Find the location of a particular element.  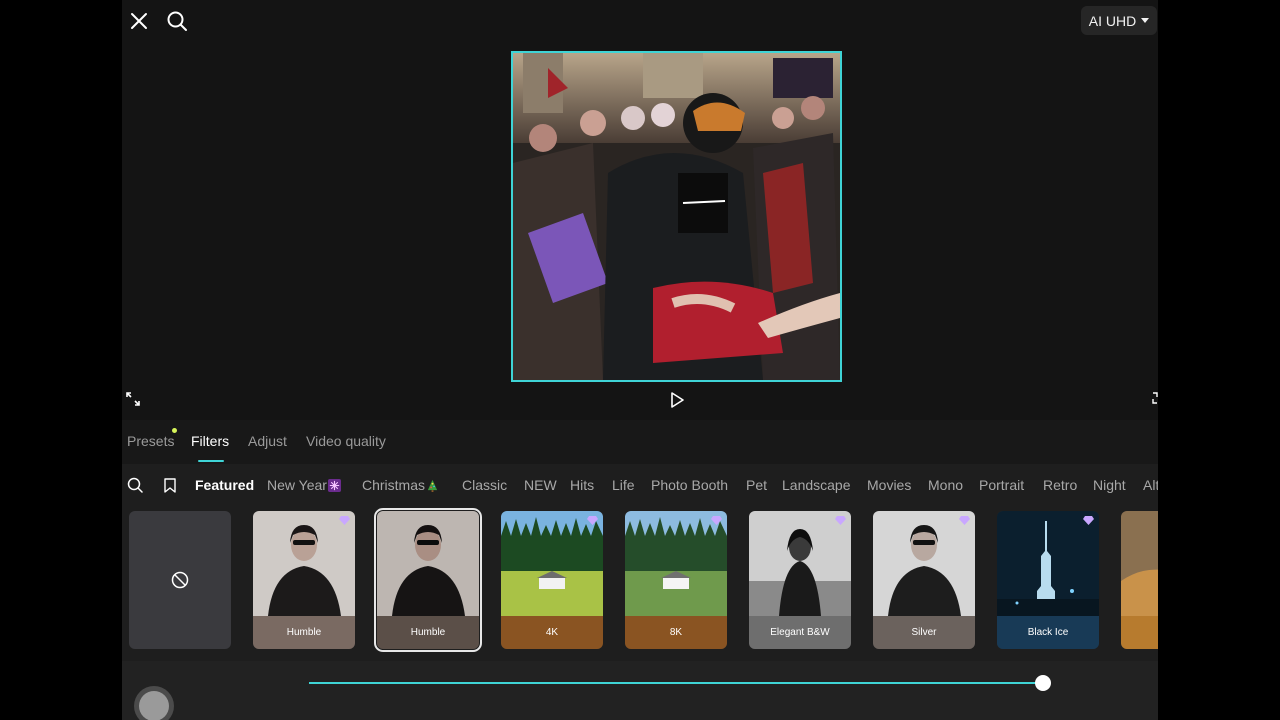

intensity-slider-knob is located at coordinates (1043, 683).